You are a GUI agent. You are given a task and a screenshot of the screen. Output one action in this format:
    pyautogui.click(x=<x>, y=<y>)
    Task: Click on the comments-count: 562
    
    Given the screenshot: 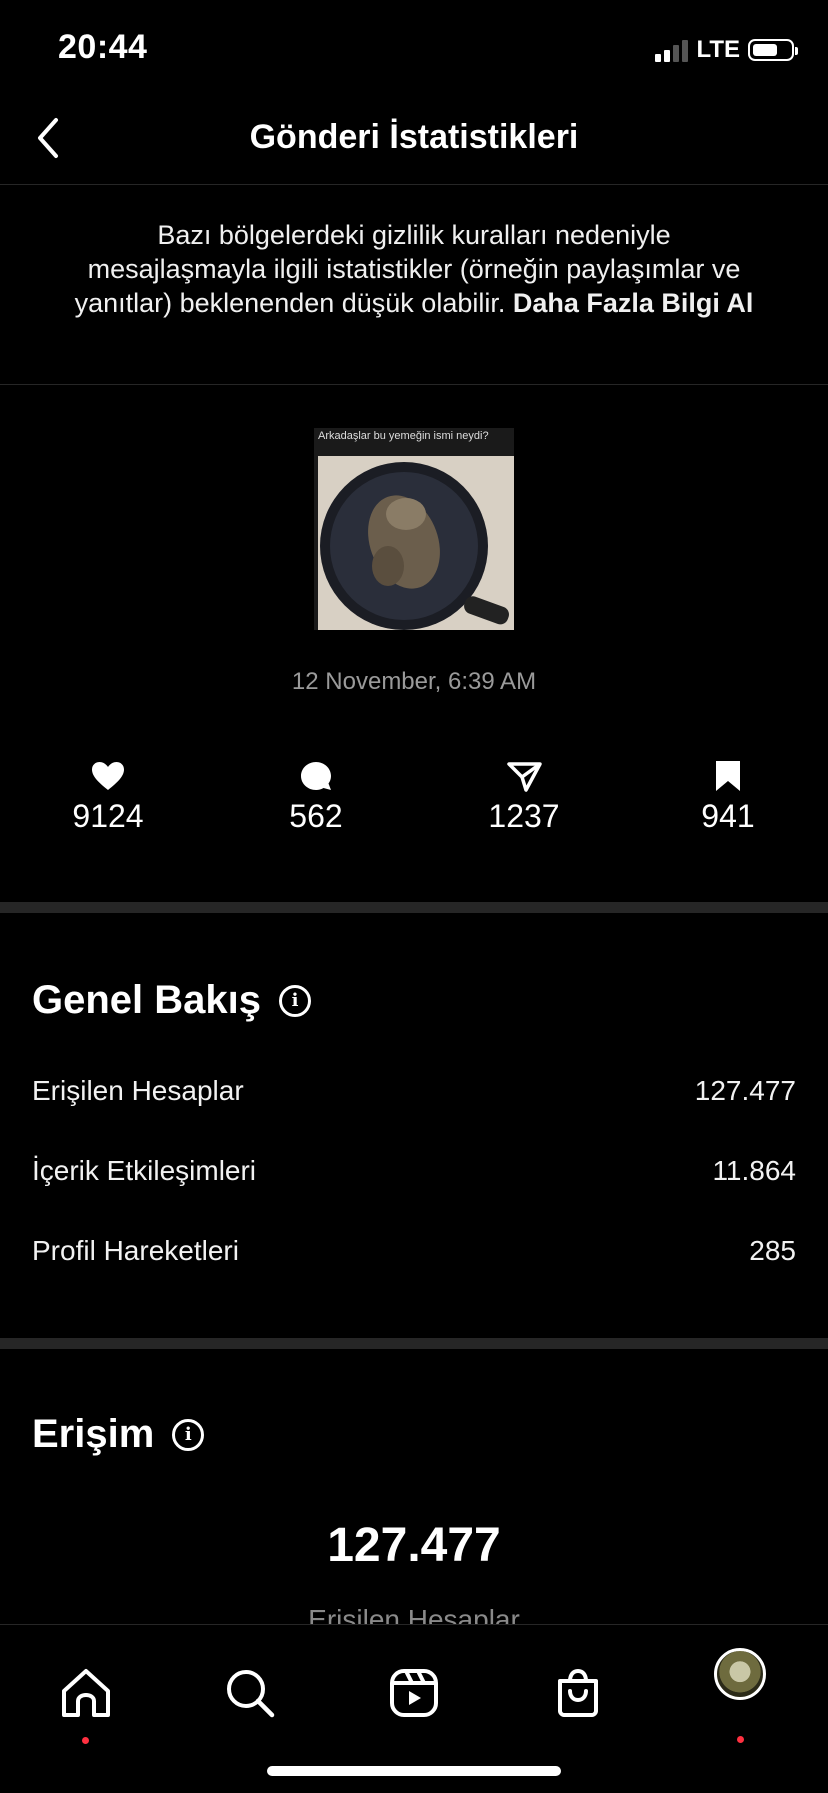 What is the action you would take?
    pyautogui.click(x=316, y=816)
    